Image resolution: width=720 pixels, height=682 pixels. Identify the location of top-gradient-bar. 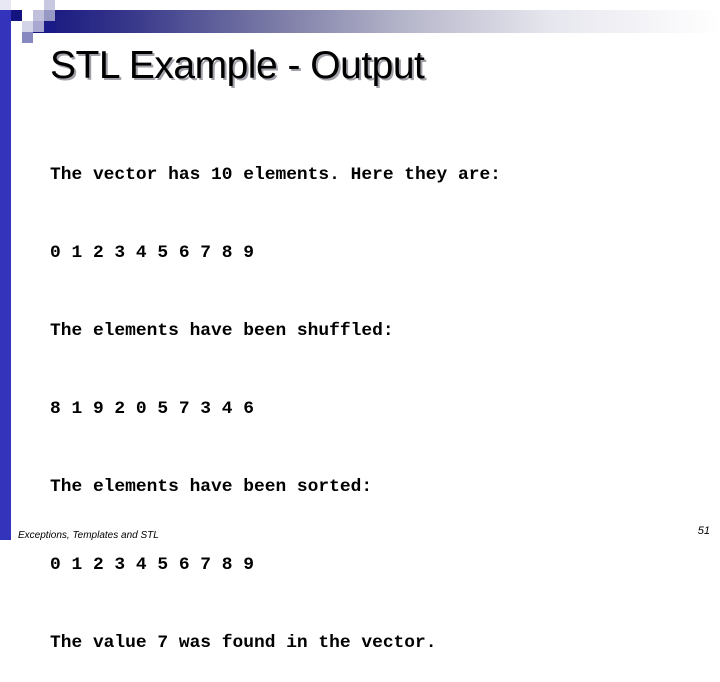
(376, 21).